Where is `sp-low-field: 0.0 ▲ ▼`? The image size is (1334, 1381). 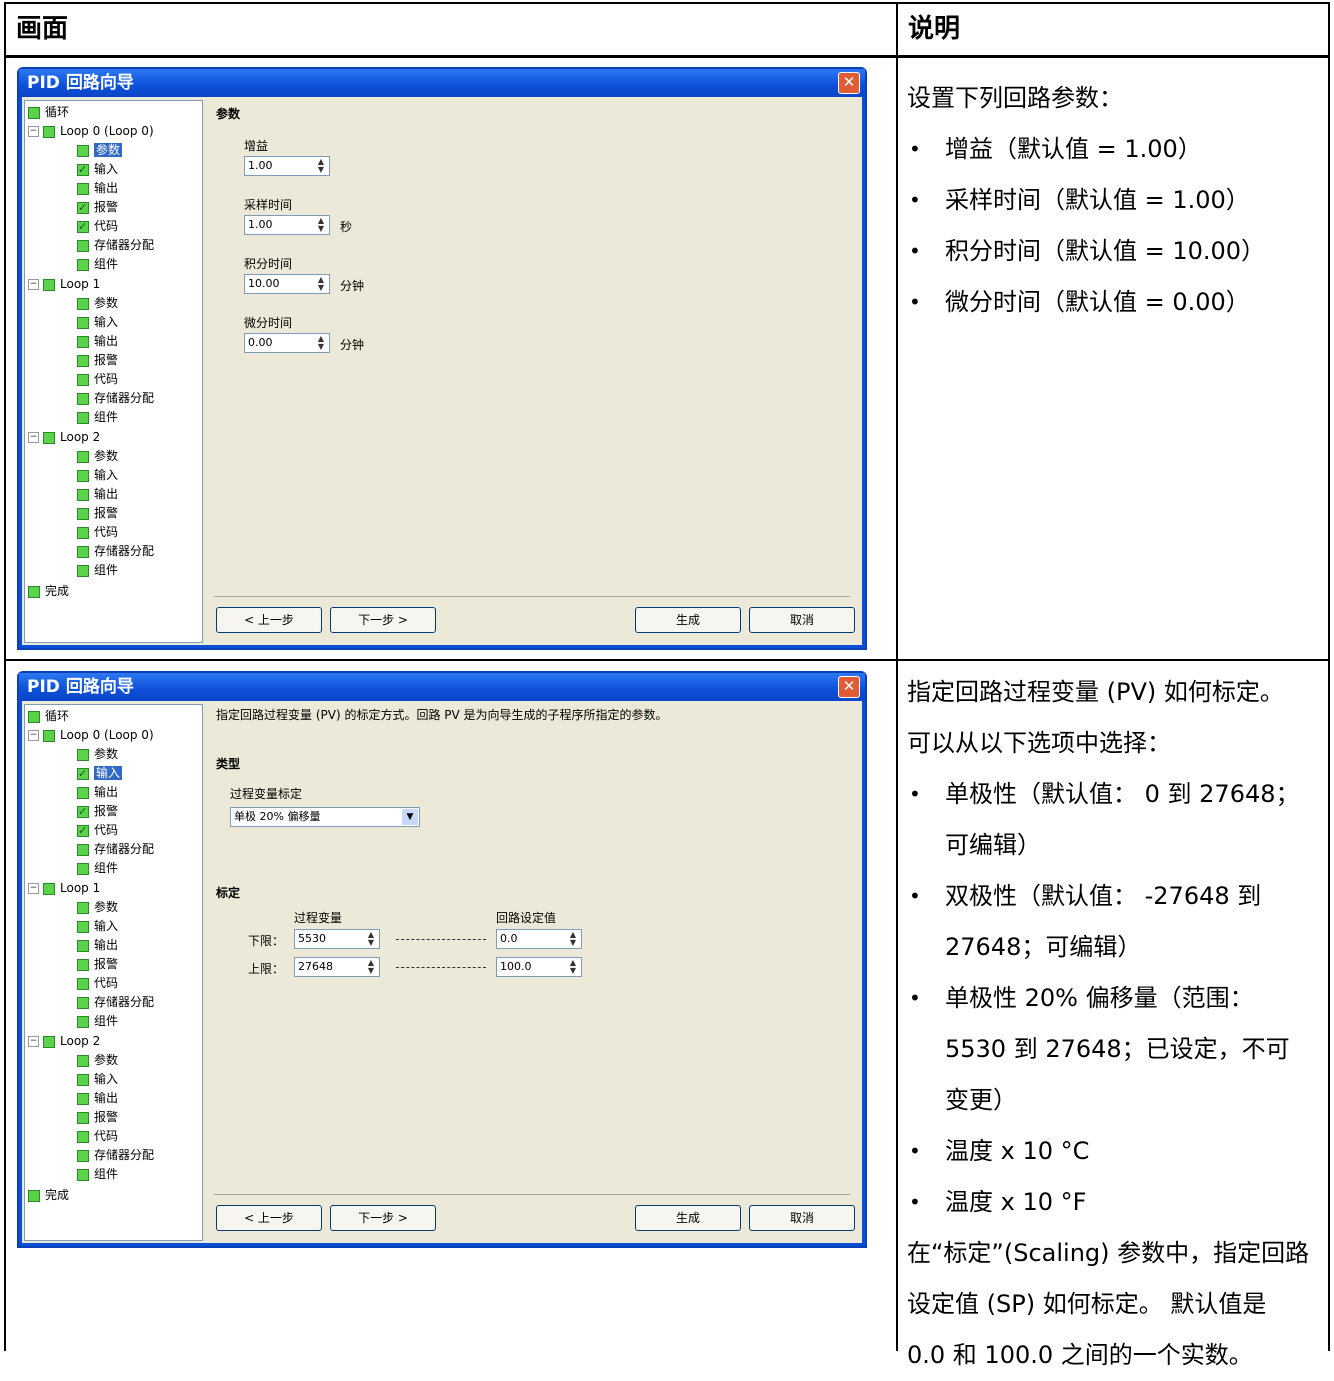
sp-low-field: 0.0 ▲ ▼ is located at coordinates (539, 939).